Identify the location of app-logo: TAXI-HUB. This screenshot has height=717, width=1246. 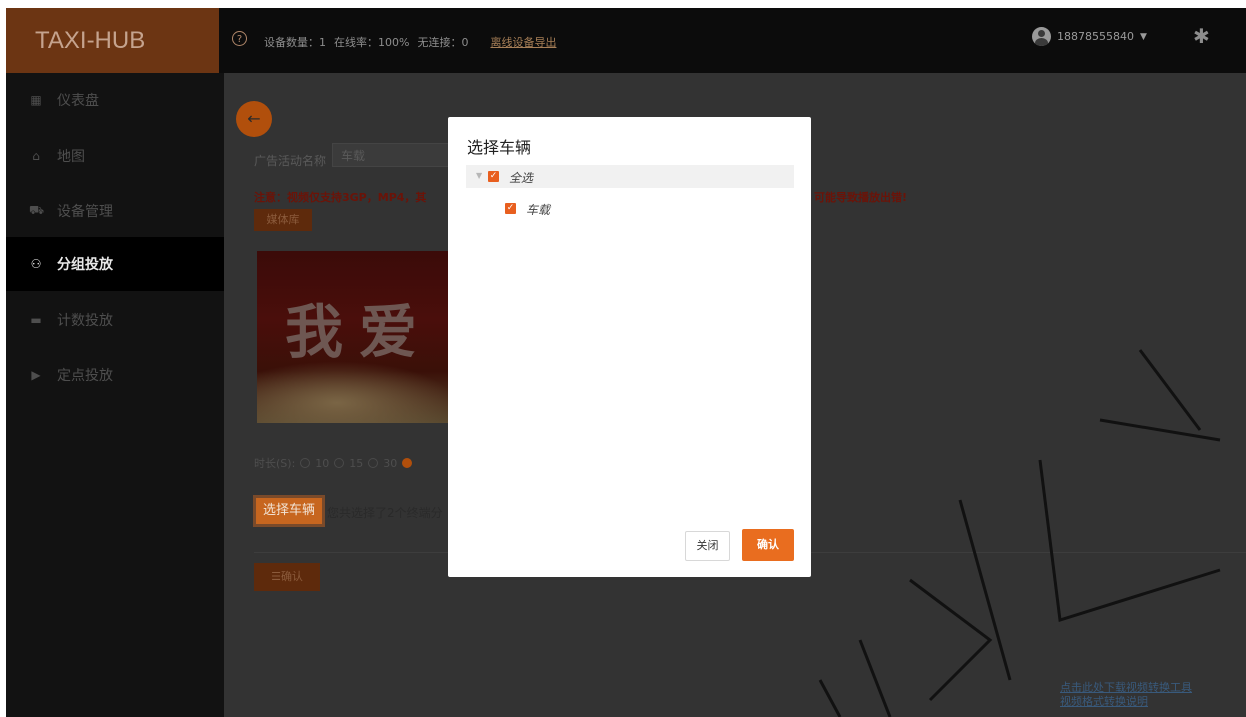
(112, 40).